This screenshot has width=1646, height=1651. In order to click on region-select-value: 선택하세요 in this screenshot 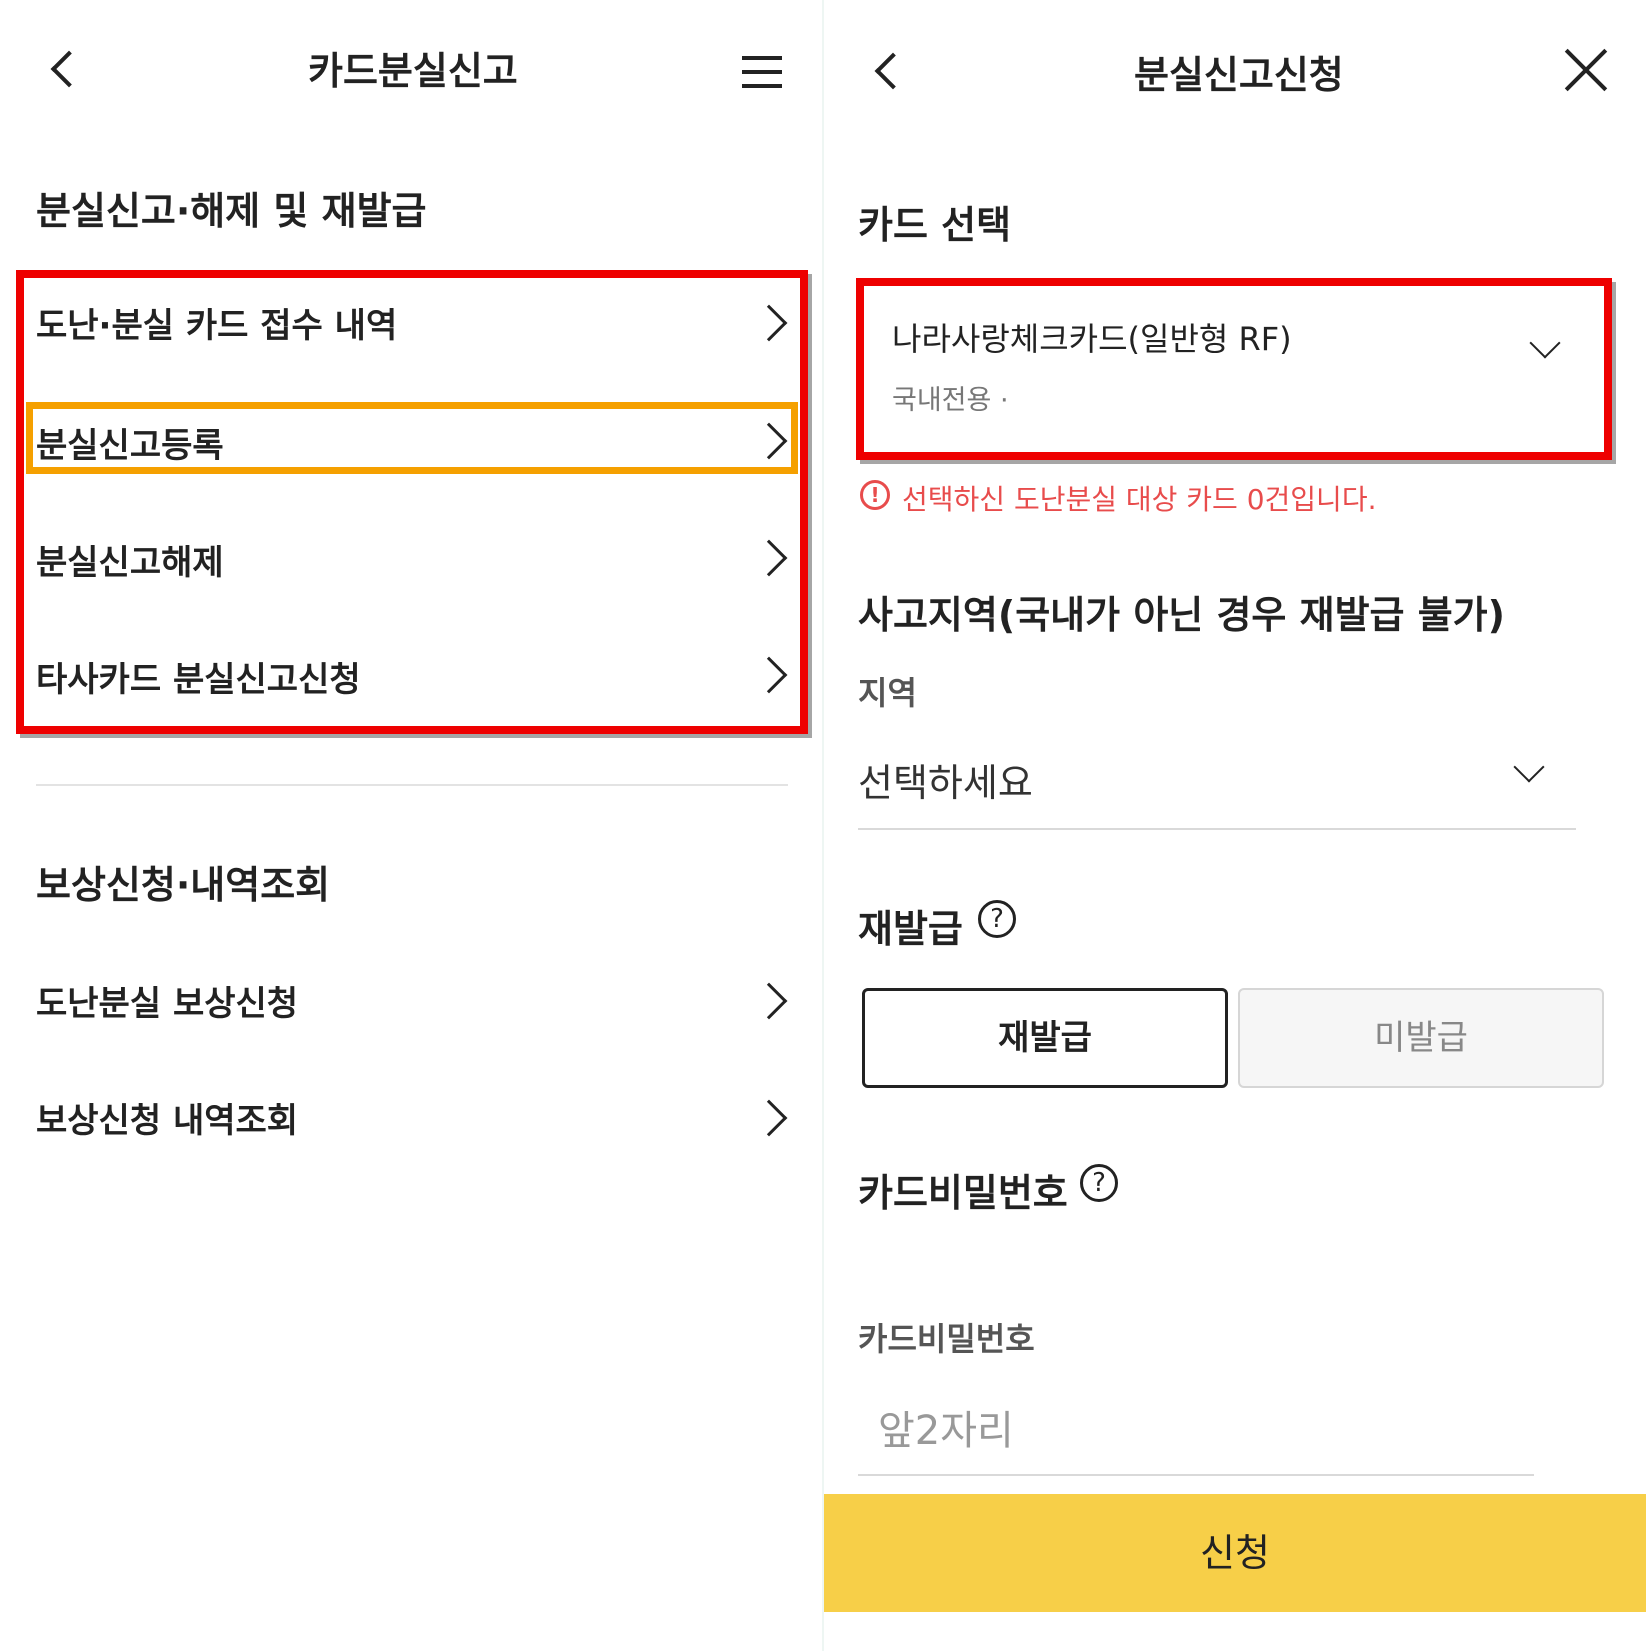, I will do `click(945, 783)`.